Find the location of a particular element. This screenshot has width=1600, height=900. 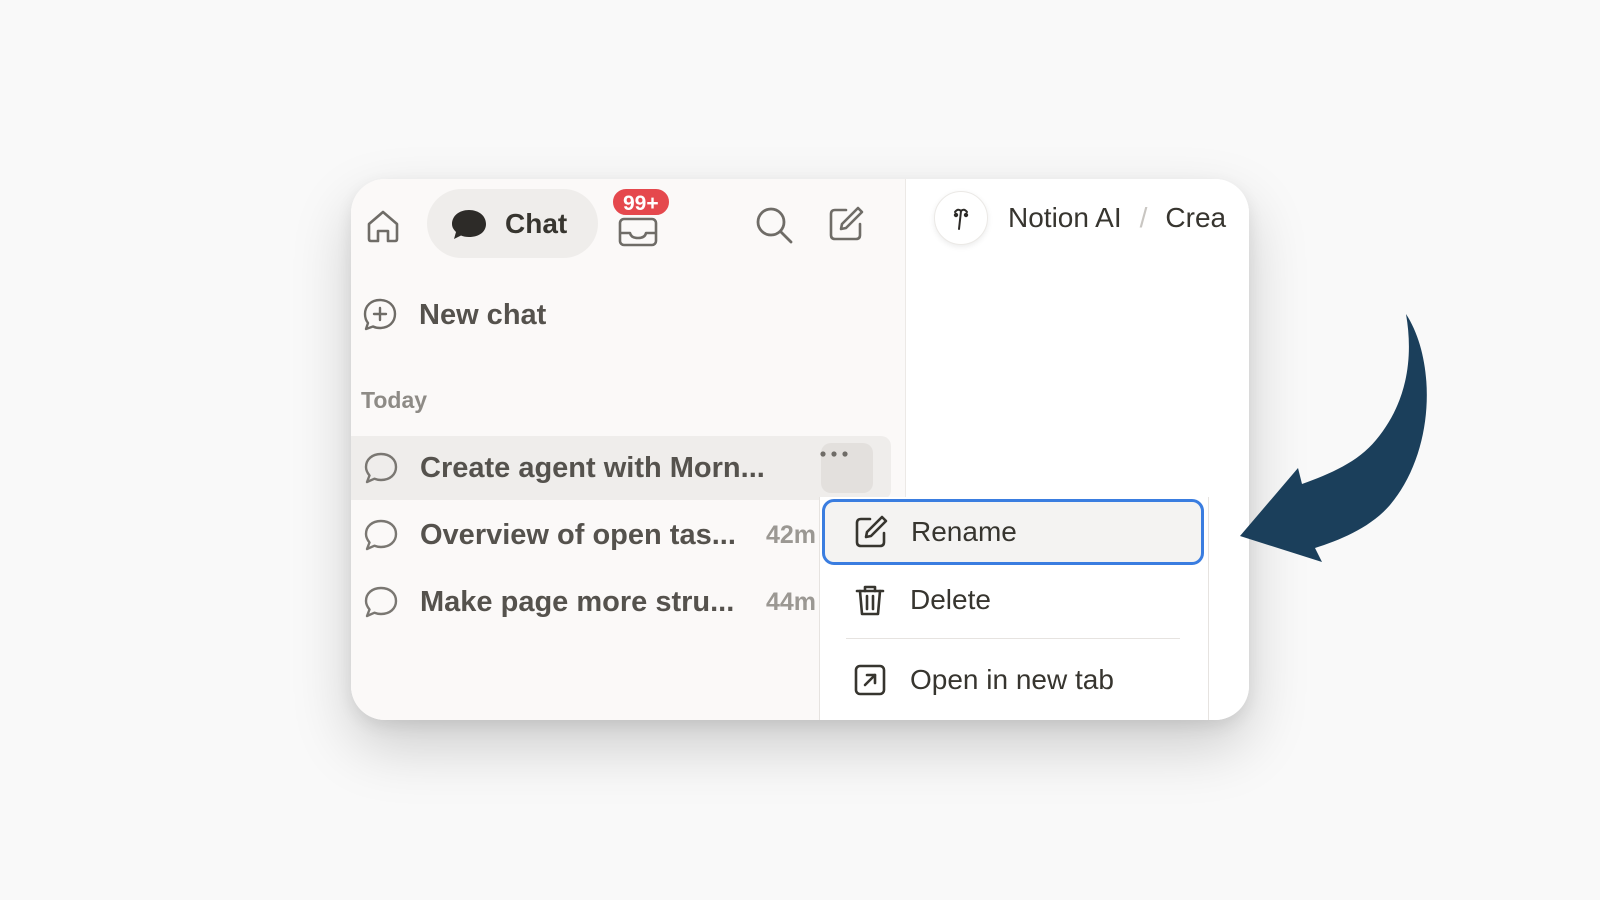

notion-ai-icon is located at coordinates (961, 218).